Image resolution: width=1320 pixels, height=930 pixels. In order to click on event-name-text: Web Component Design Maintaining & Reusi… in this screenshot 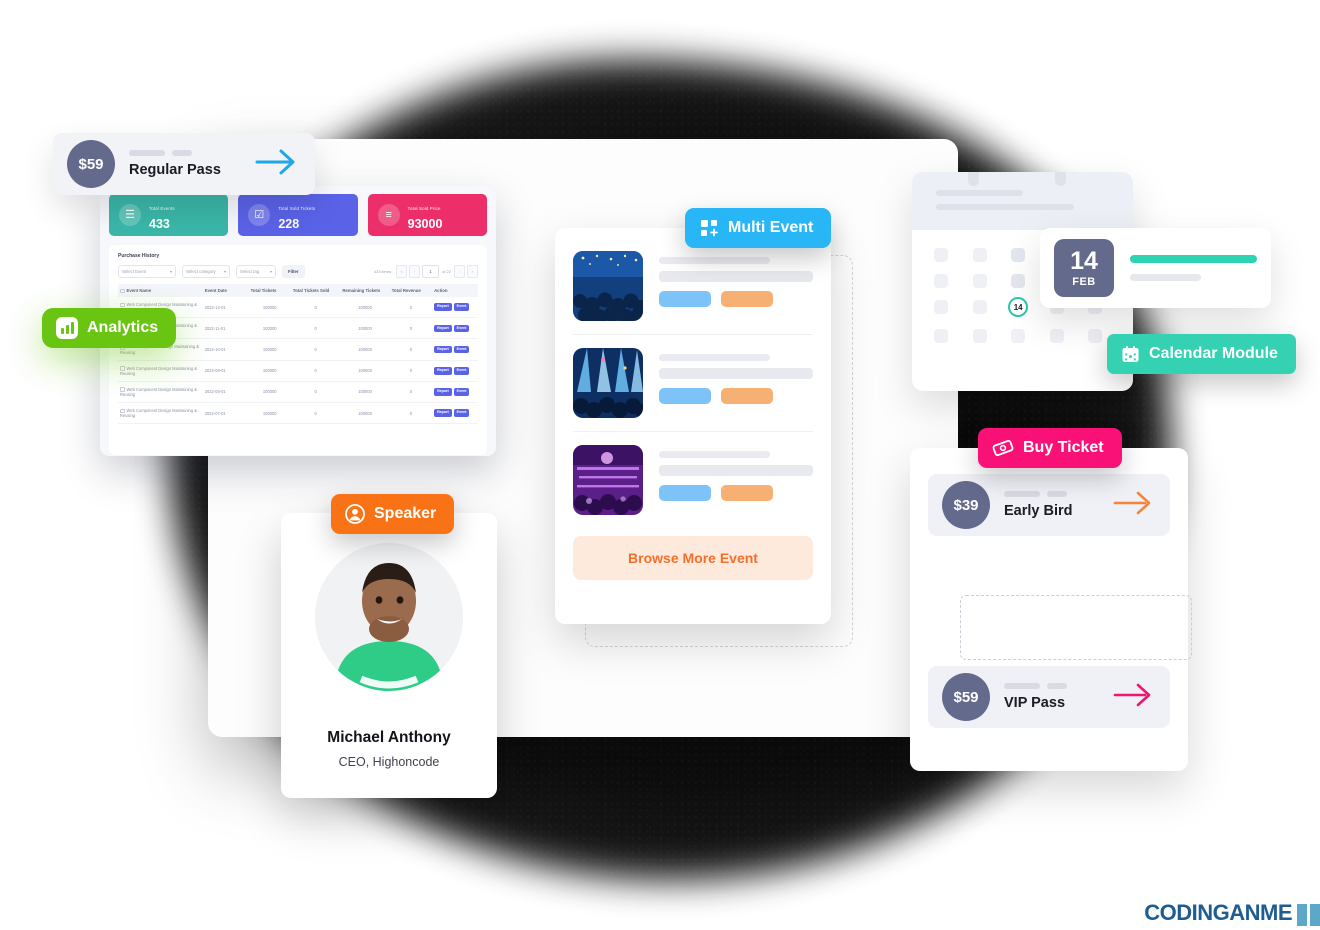, I will do `click(158, 370)`.